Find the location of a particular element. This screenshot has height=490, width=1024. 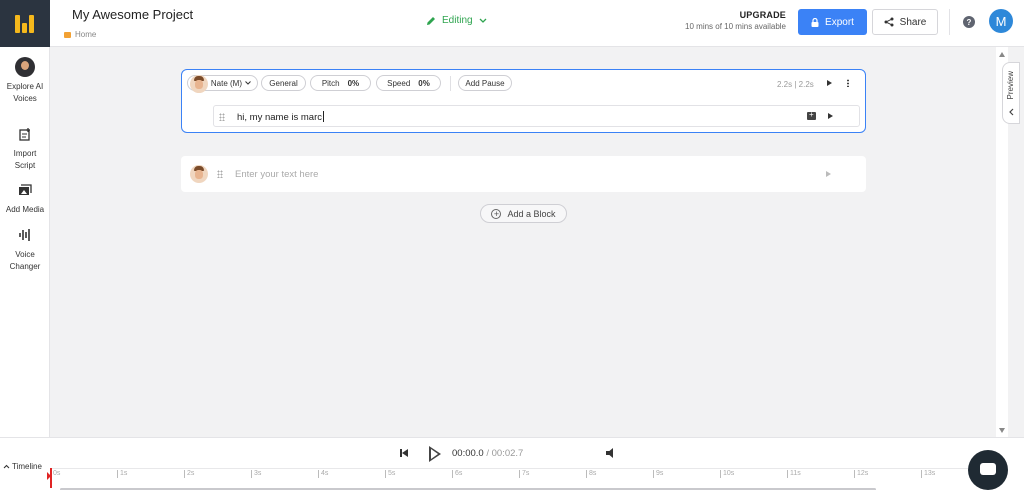

add-comment-icon is located at coordinates (811, 115).